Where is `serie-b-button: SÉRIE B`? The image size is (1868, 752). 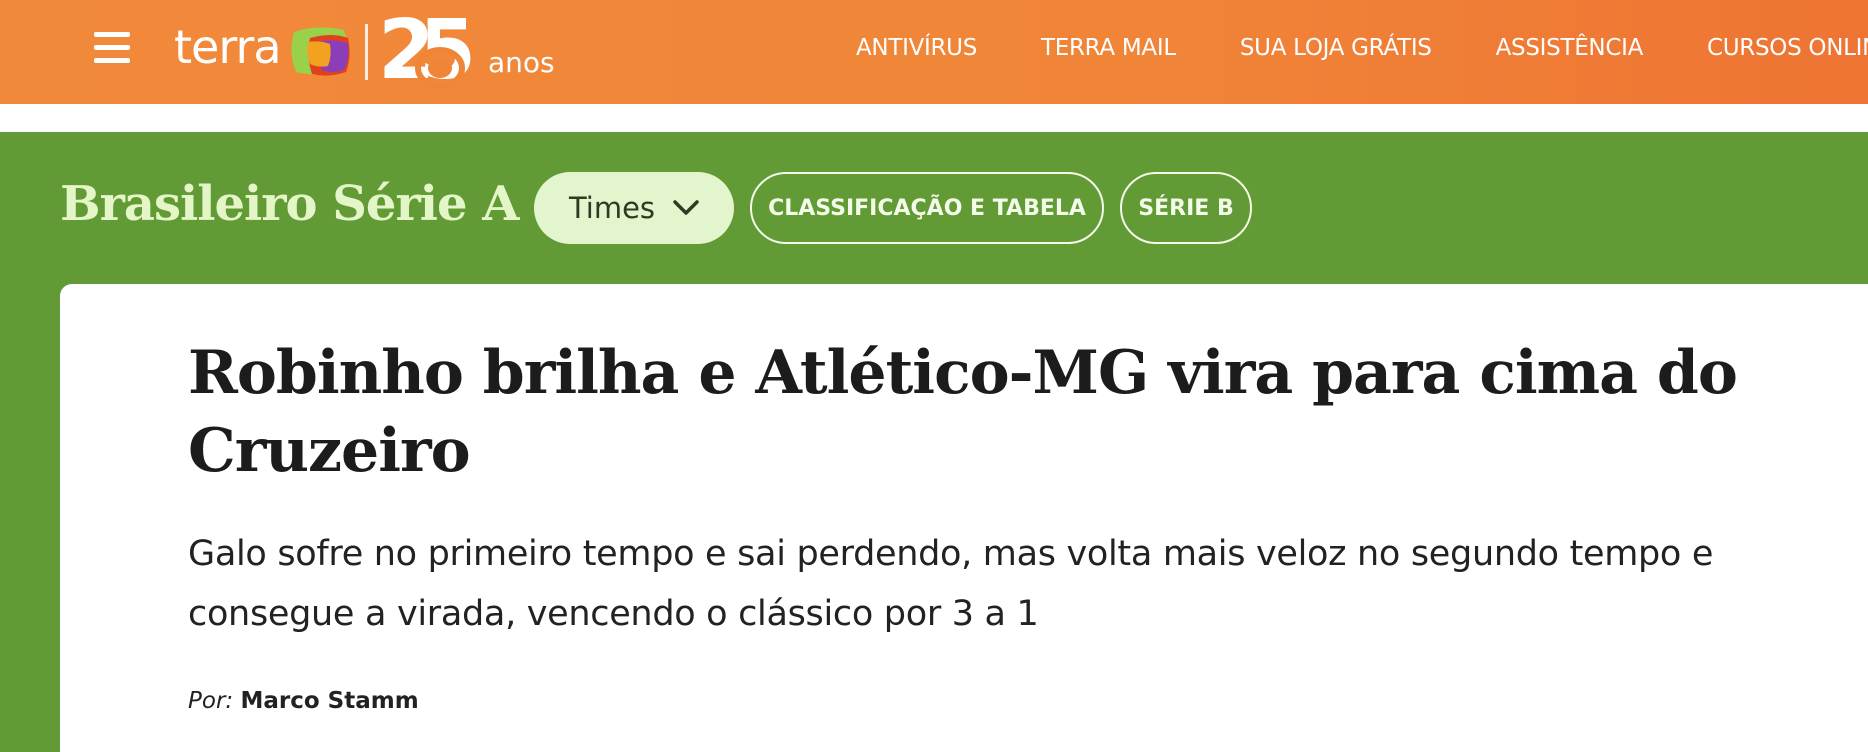 serie-b-button: SÉRIE B is located at coordinates (1186, 208).